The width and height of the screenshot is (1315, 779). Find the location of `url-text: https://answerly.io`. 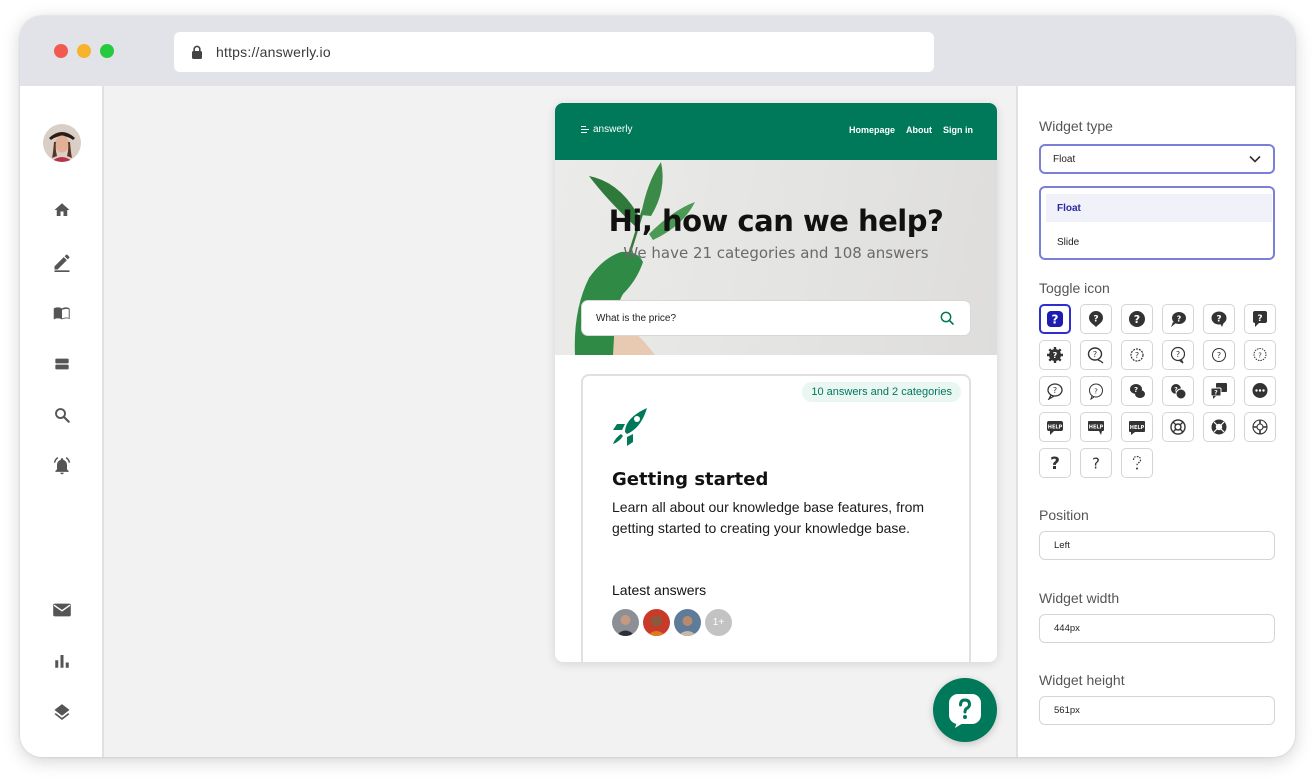

url-text: https://answerly.io is located at coordinates (273, 52).